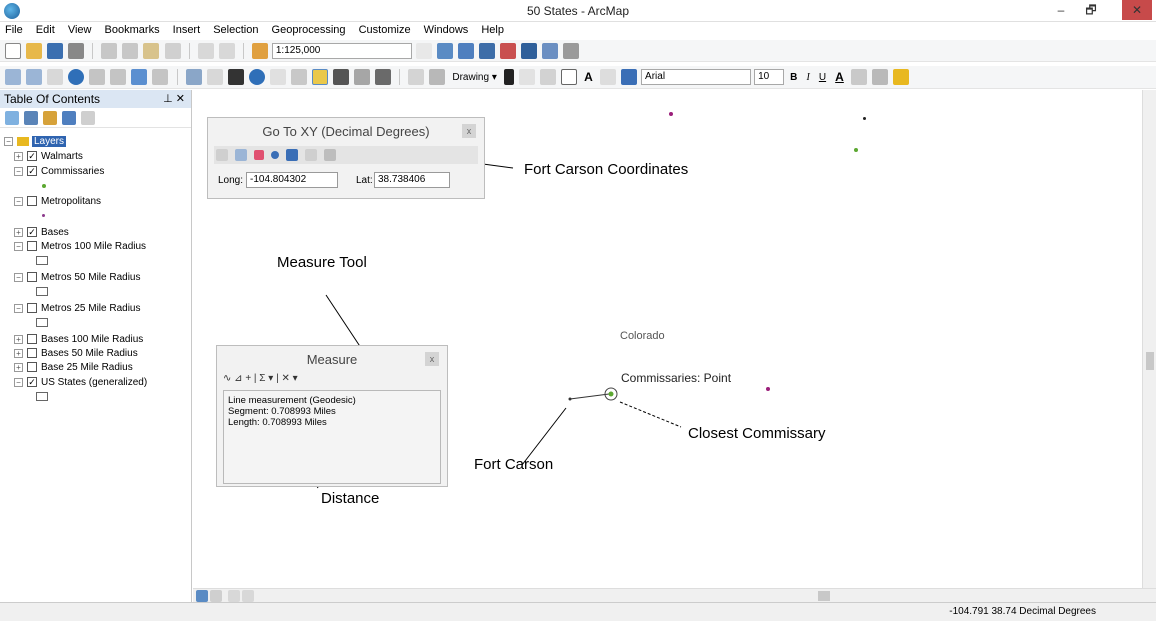  What do you see at coordinates (311, 155) in the screenshot?
I see `add-callout-icon` at bounding box center [311, 155].